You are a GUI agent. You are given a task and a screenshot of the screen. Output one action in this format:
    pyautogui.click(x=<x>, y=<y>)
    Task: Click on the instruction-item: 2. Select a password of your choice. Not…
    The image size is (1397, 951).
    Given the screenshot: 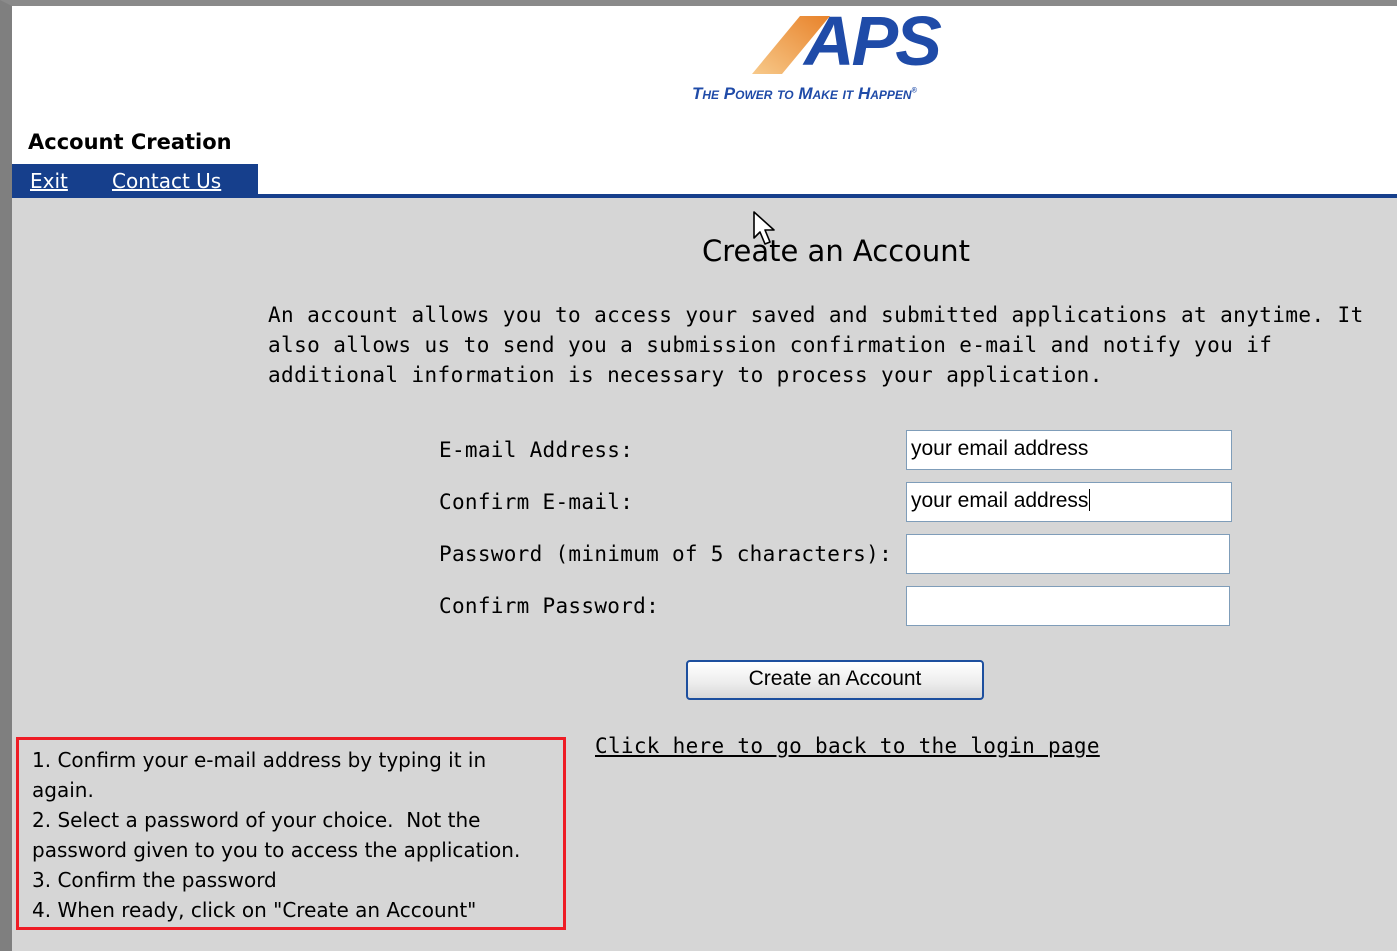 What is the action you would take?
    pyautogui.click(x=276, y=835)
    